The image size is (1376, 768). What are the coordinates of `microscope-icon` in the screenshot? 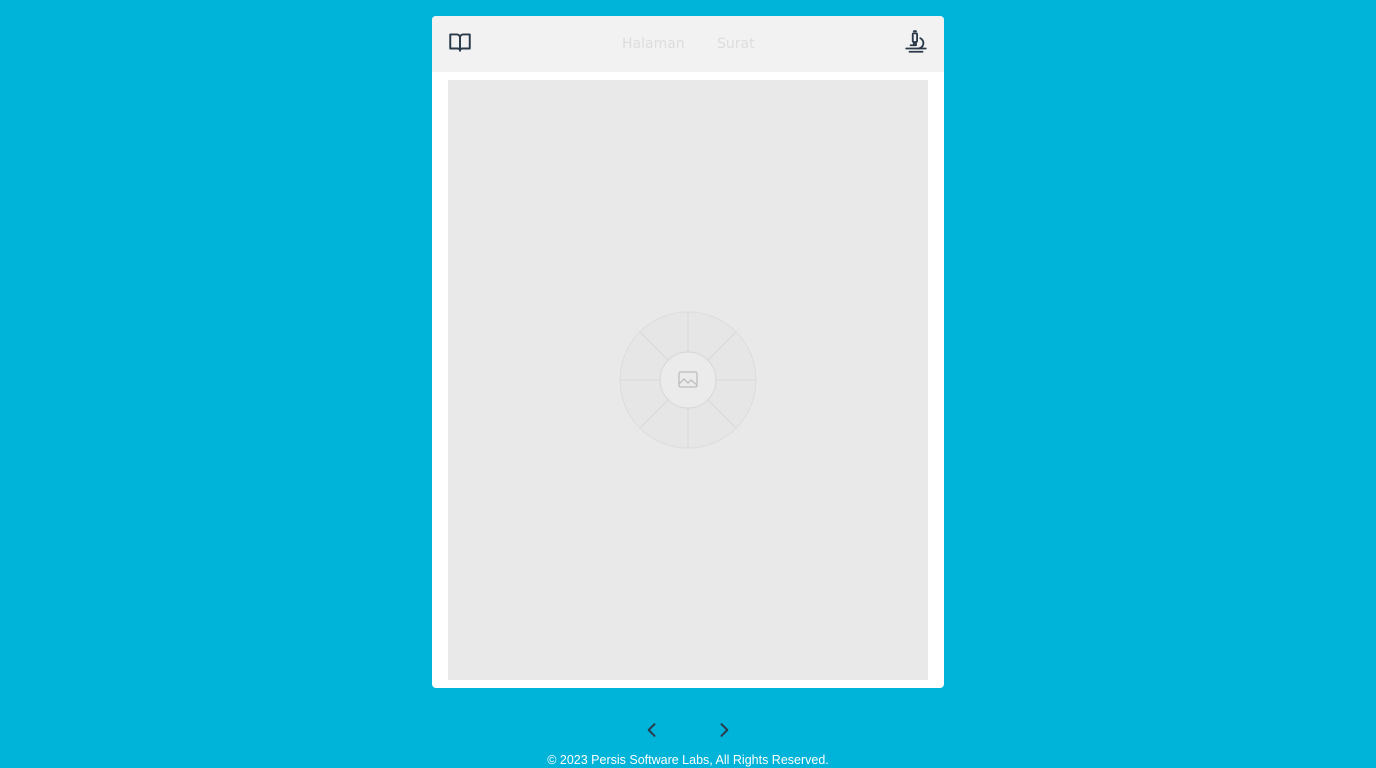 It's located at (916, 44).